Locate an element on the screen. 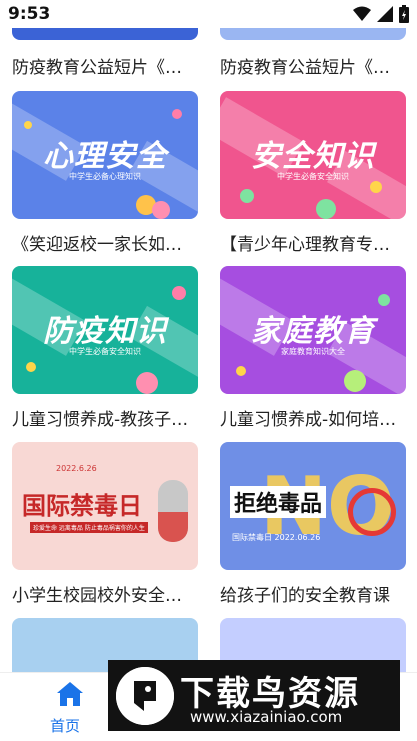 This screenshot has height=741, width=417. video-thumbnail: NO 拒绝毒品 国际禁毒日 2022.06.26 is located at coordinates (313, 506).